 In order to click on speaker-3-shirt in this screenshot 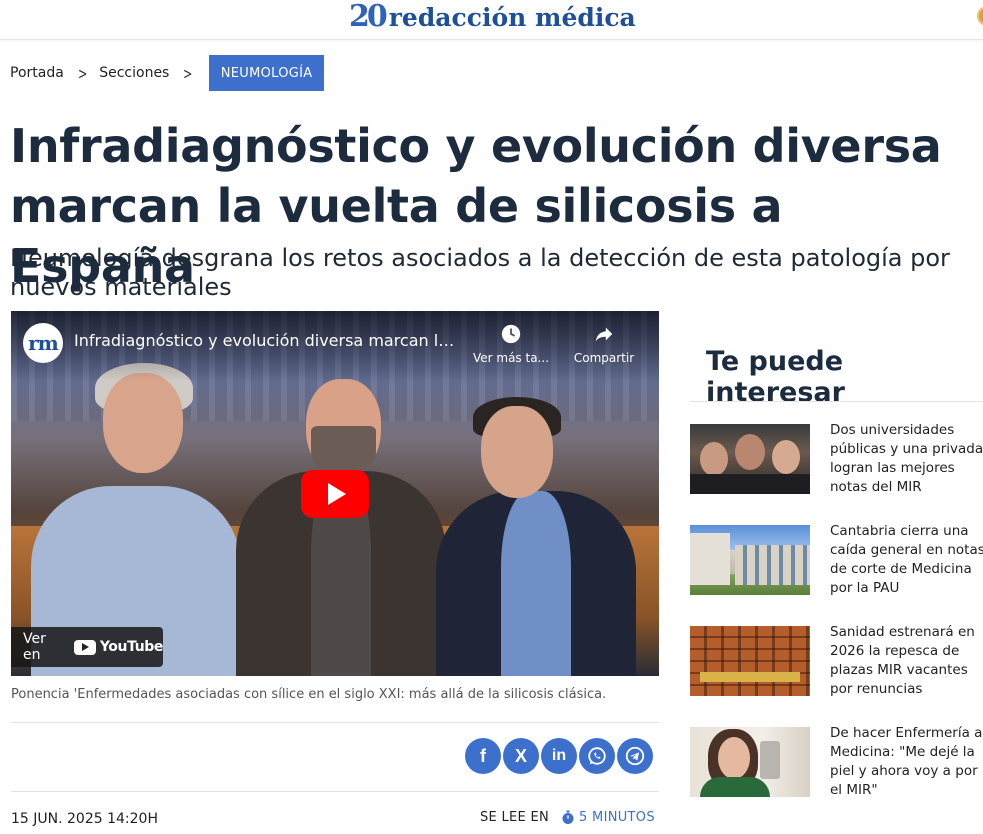, I will do `click(536, 583)`.